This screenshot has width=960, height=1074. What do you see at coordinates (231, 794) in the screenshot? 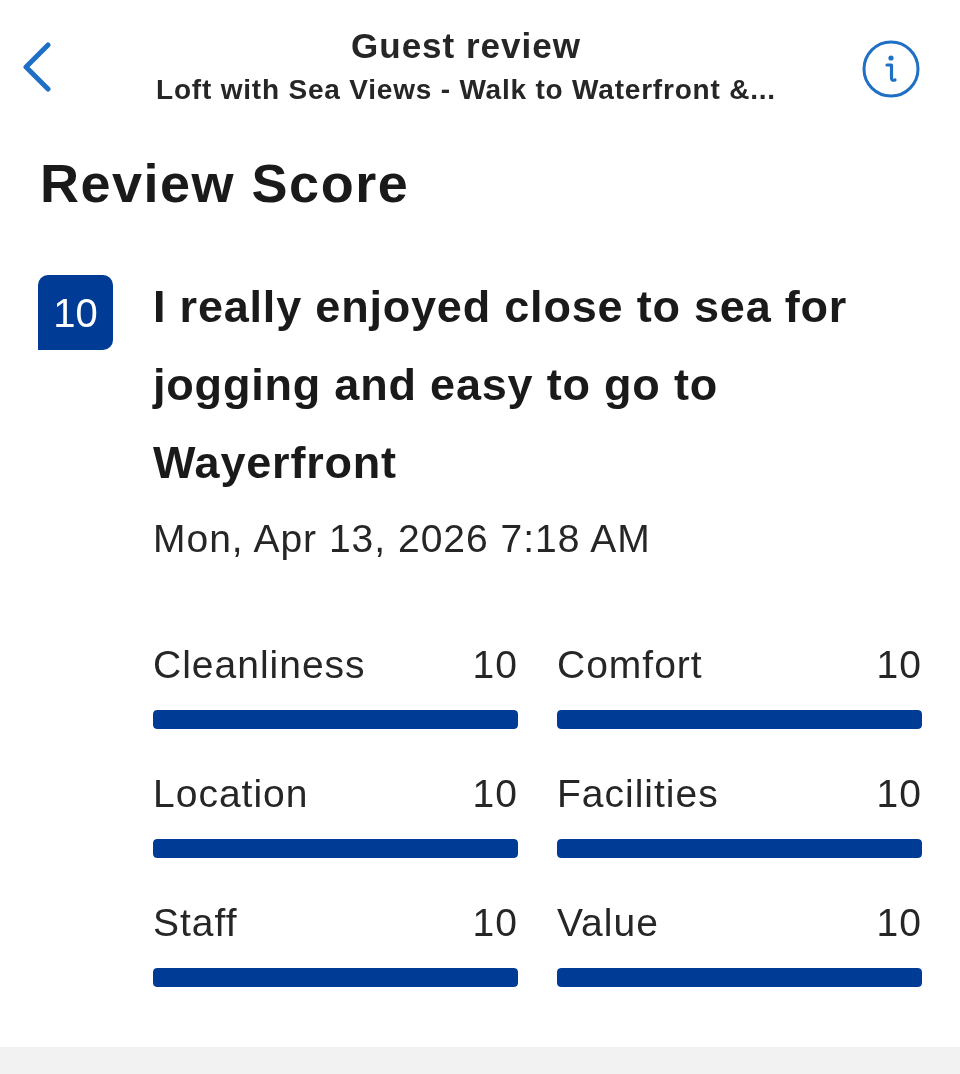
I see `category-name: Location` at bounding box center [231, 794].